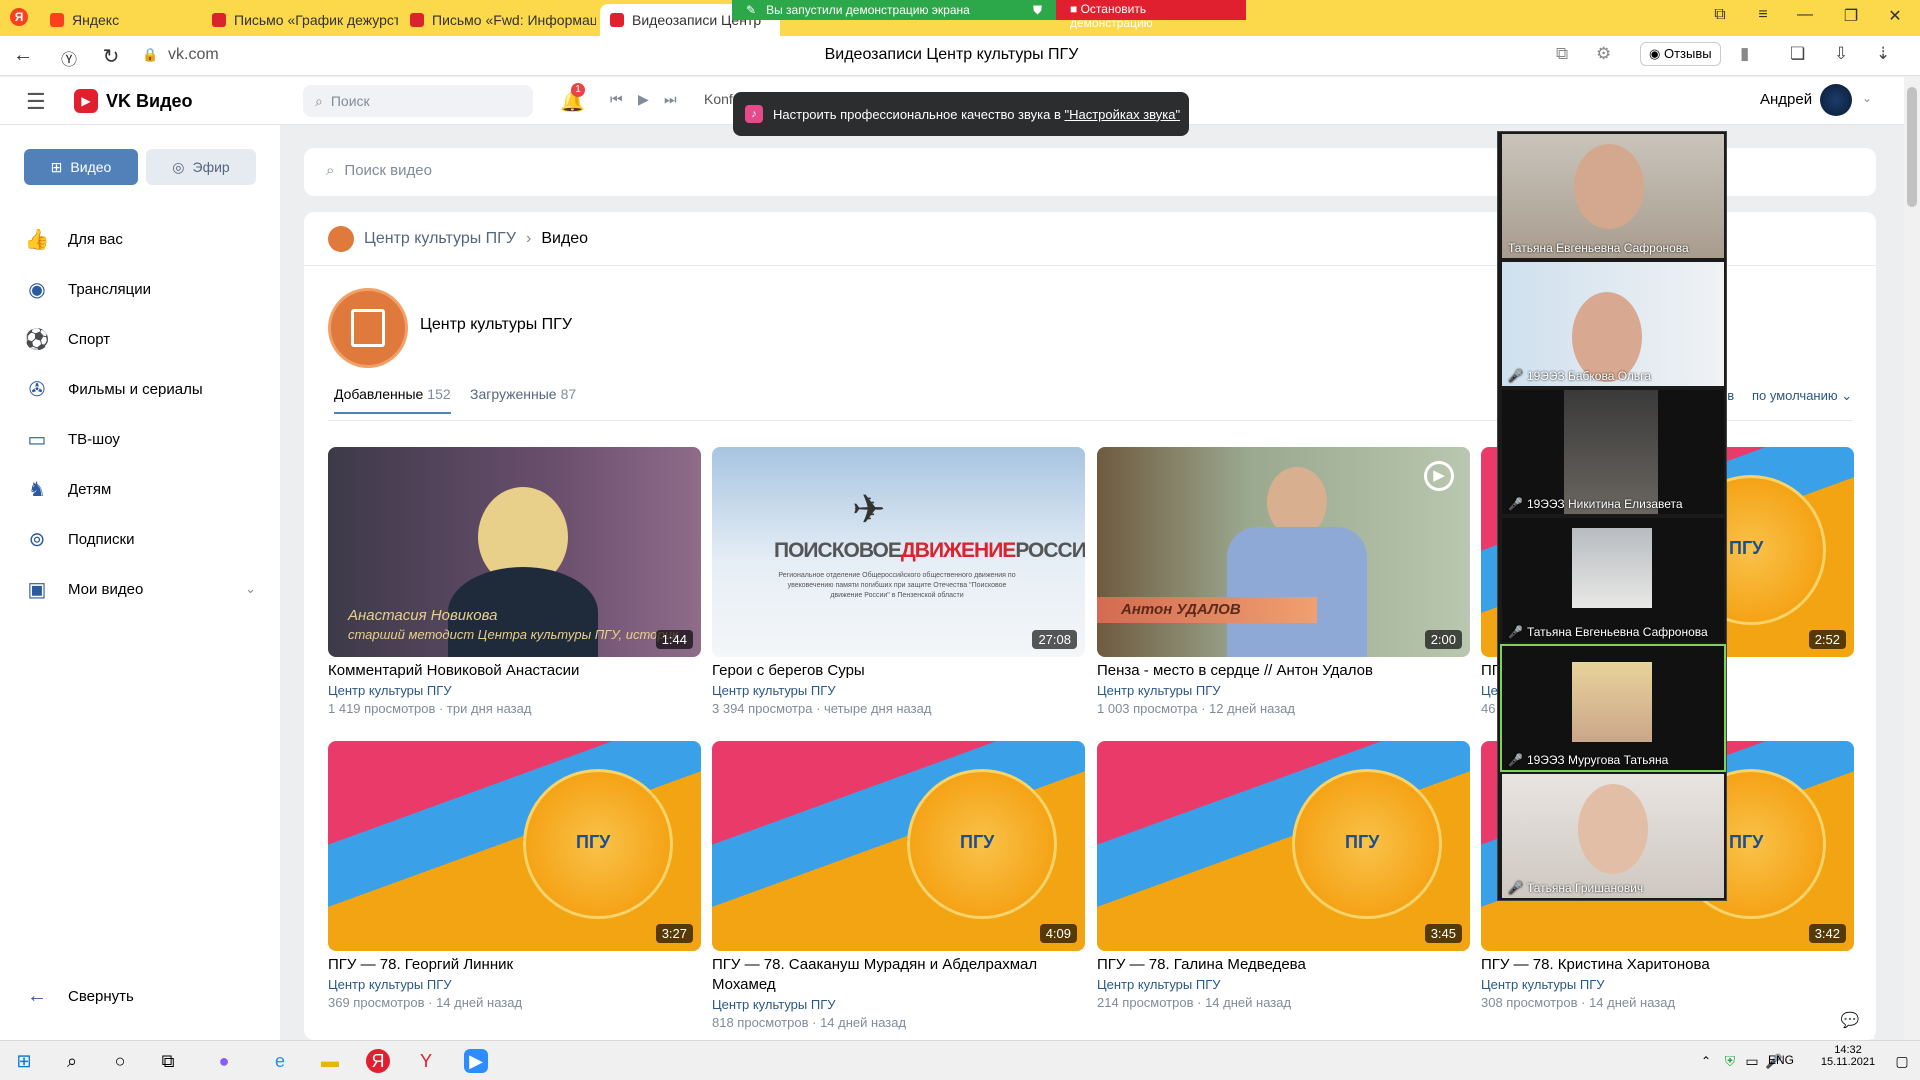  What do you see at coordinates (1613, 452) in the screenshot?
I see `participant-tile: 🎤 19ЭЭЗ Никитина Елизавета` at bounding box center [1613, 452].